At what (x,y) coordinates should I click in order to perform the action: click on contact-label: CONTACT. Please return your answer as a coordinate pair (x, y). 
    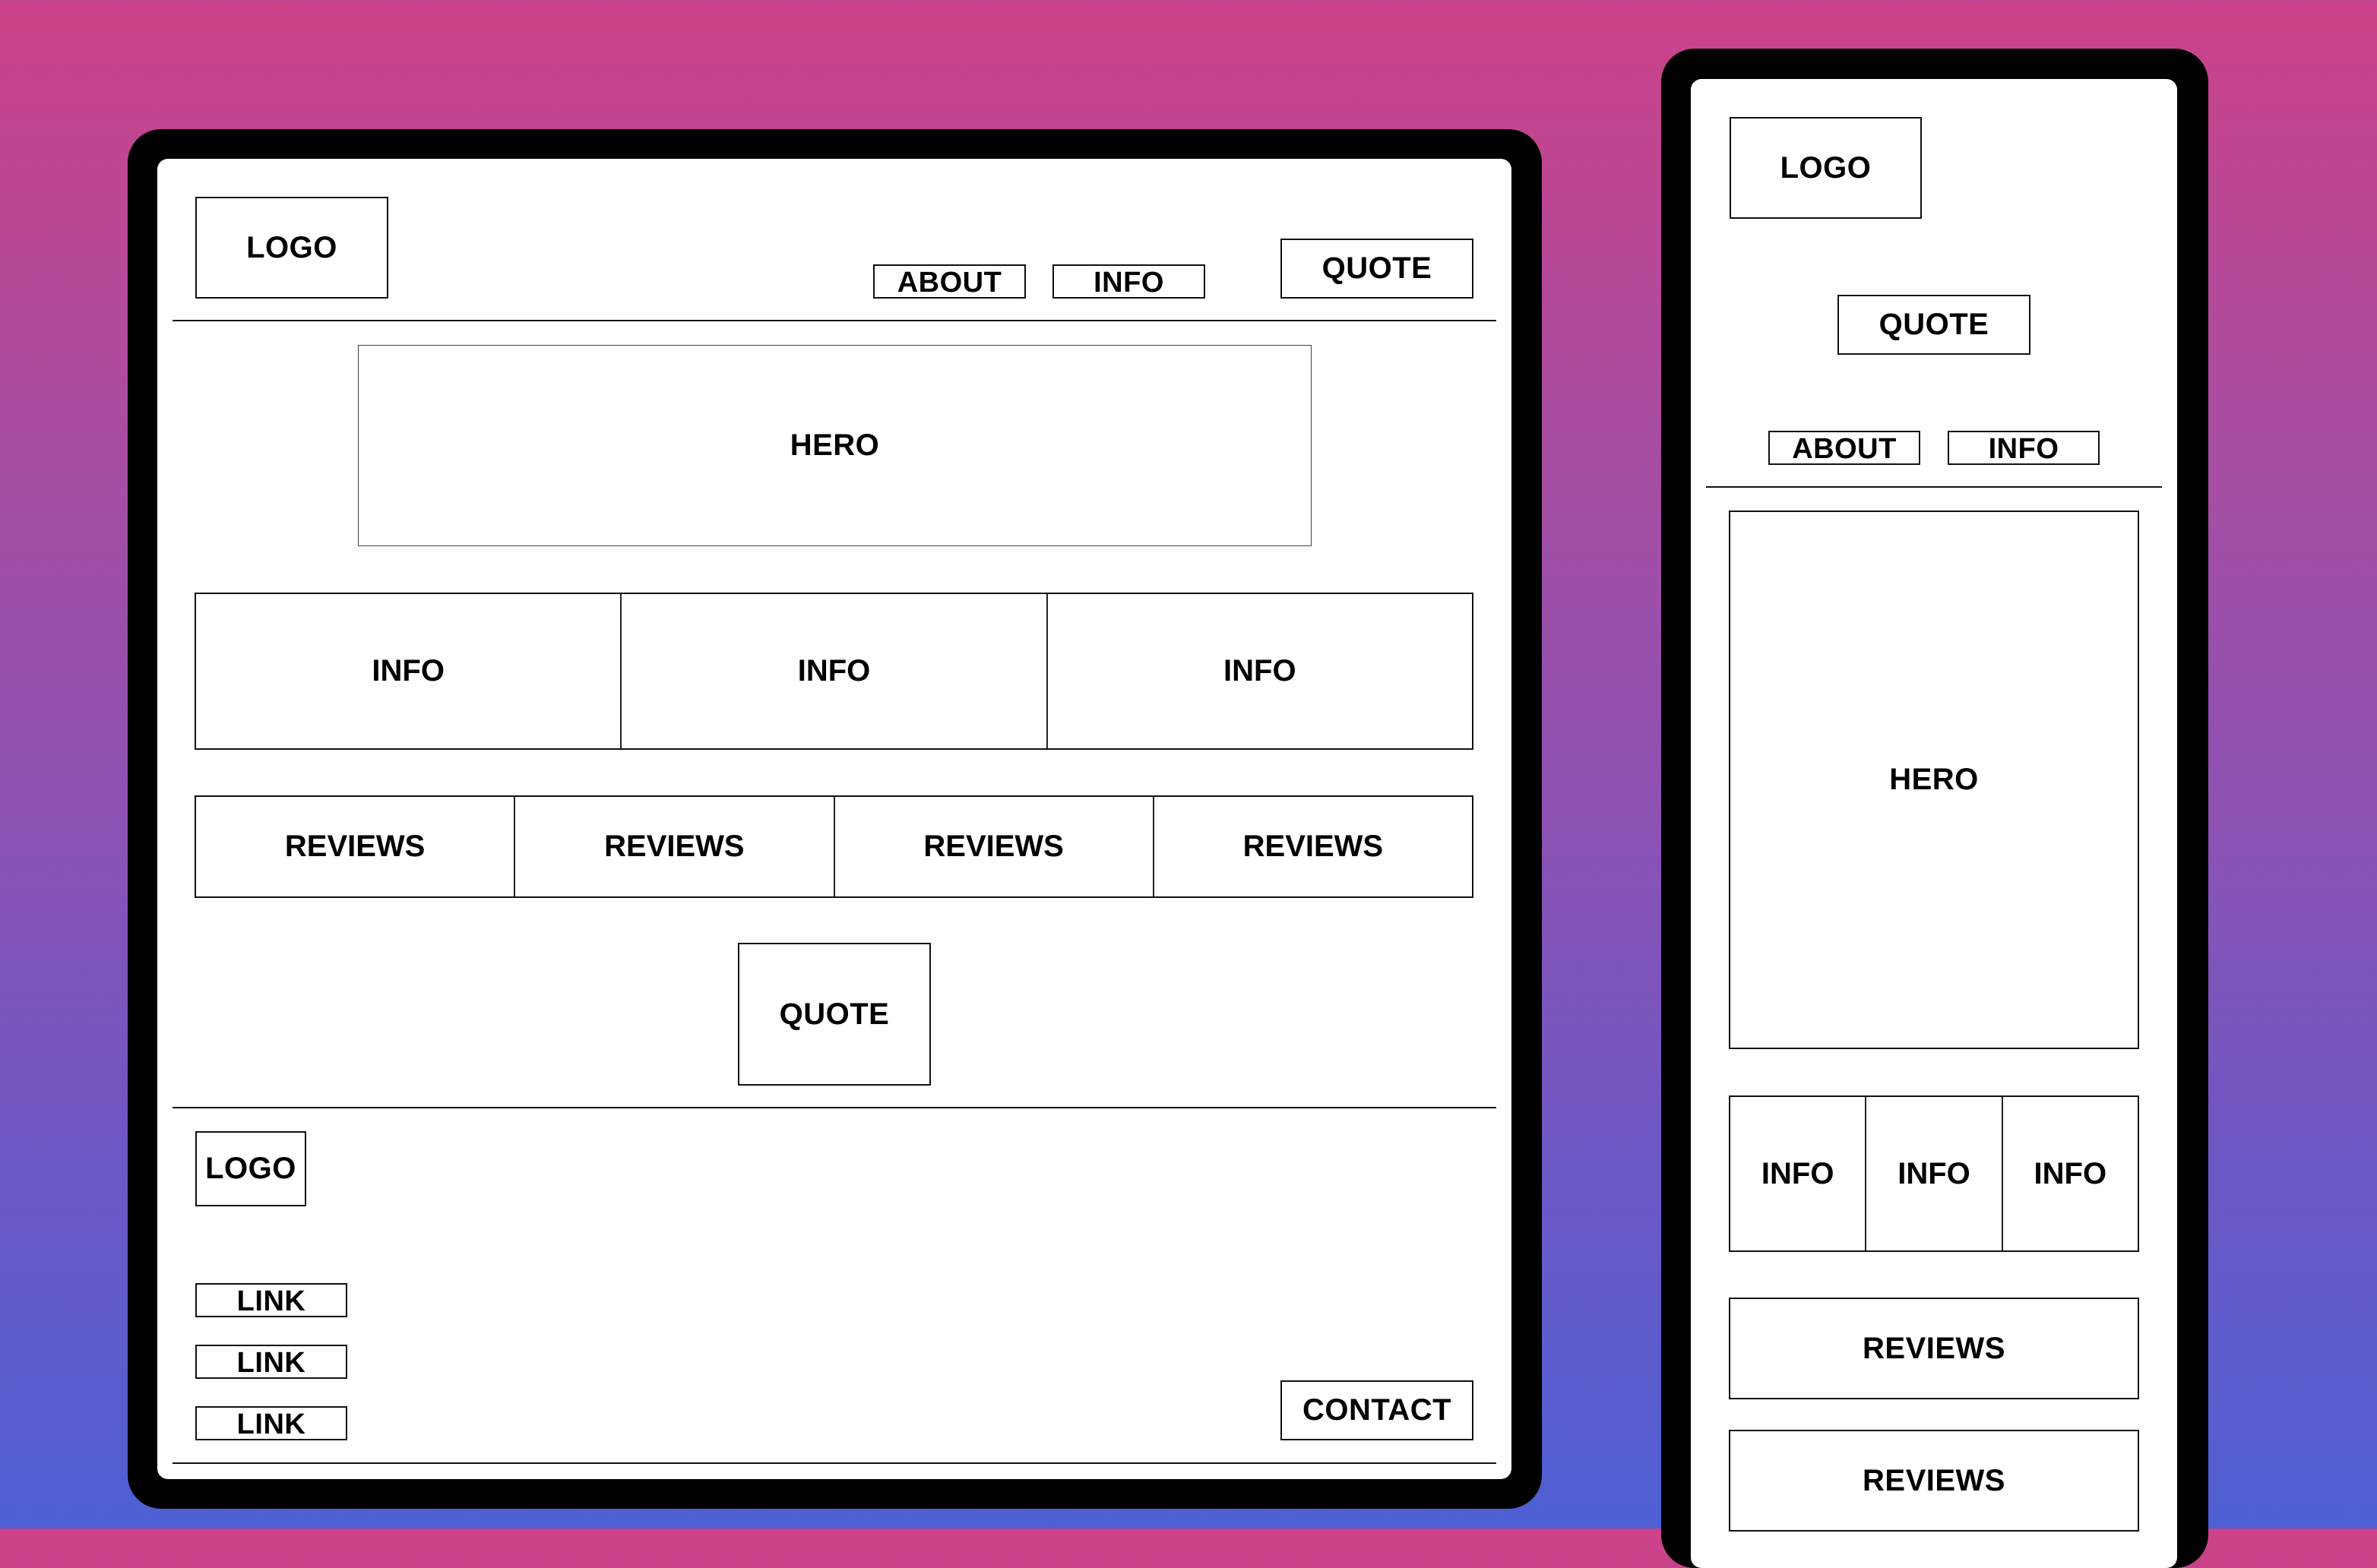
    Looking at the image, I should click on (1377, 1410).